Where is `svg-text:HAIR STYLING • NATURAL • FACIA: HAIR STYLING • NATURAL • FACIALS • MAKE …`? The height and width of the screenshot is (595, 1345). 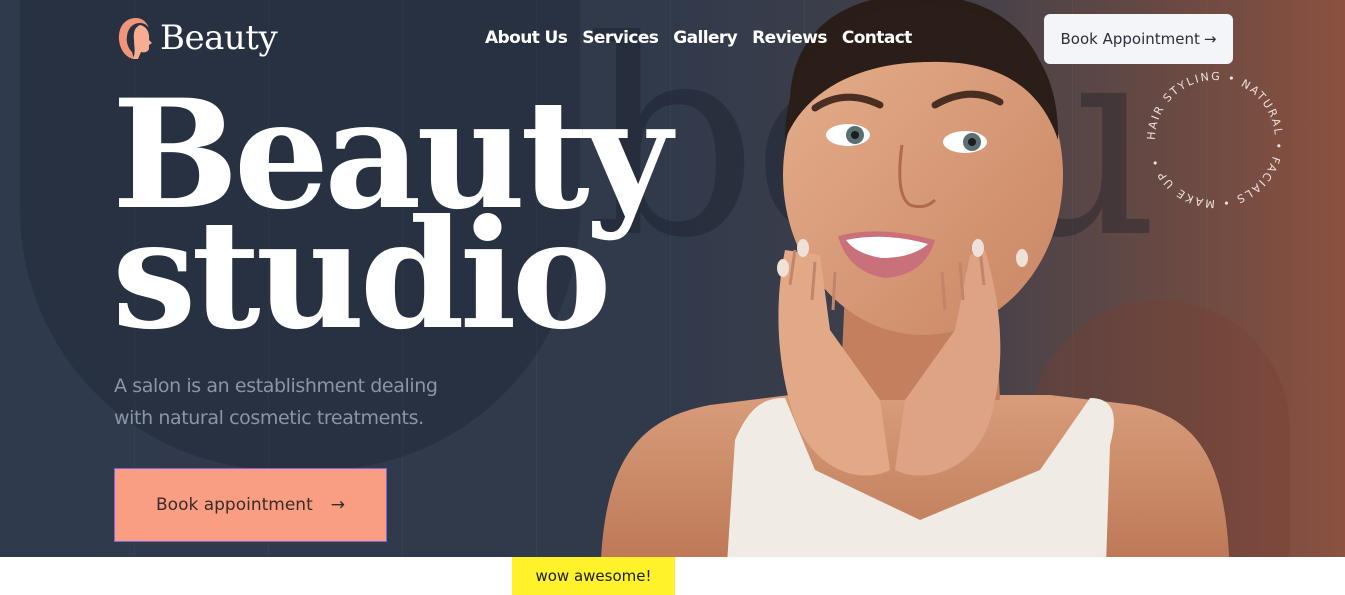
svg-text:HAIR STYLING • NATURAL • FACIA: HAIR STYLING • NATURAL • FACIALS • MAKE … is located at coordinates (1215, 140).